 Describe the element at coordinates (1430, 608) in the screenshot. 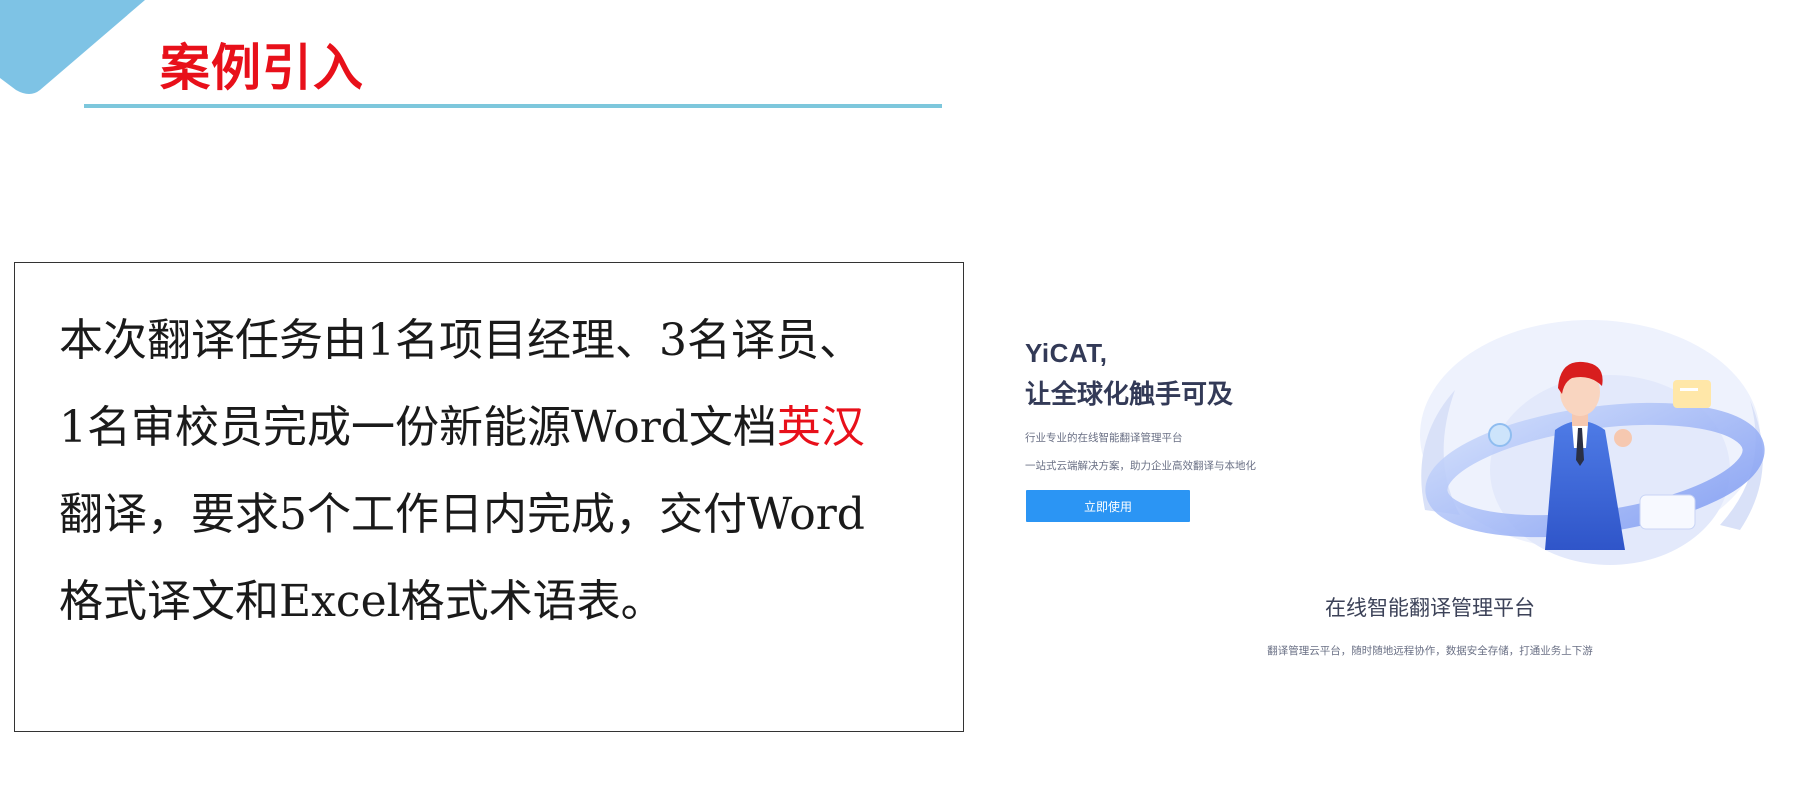

I see `platform-title: 在线智能翻译管理平台` at that location.